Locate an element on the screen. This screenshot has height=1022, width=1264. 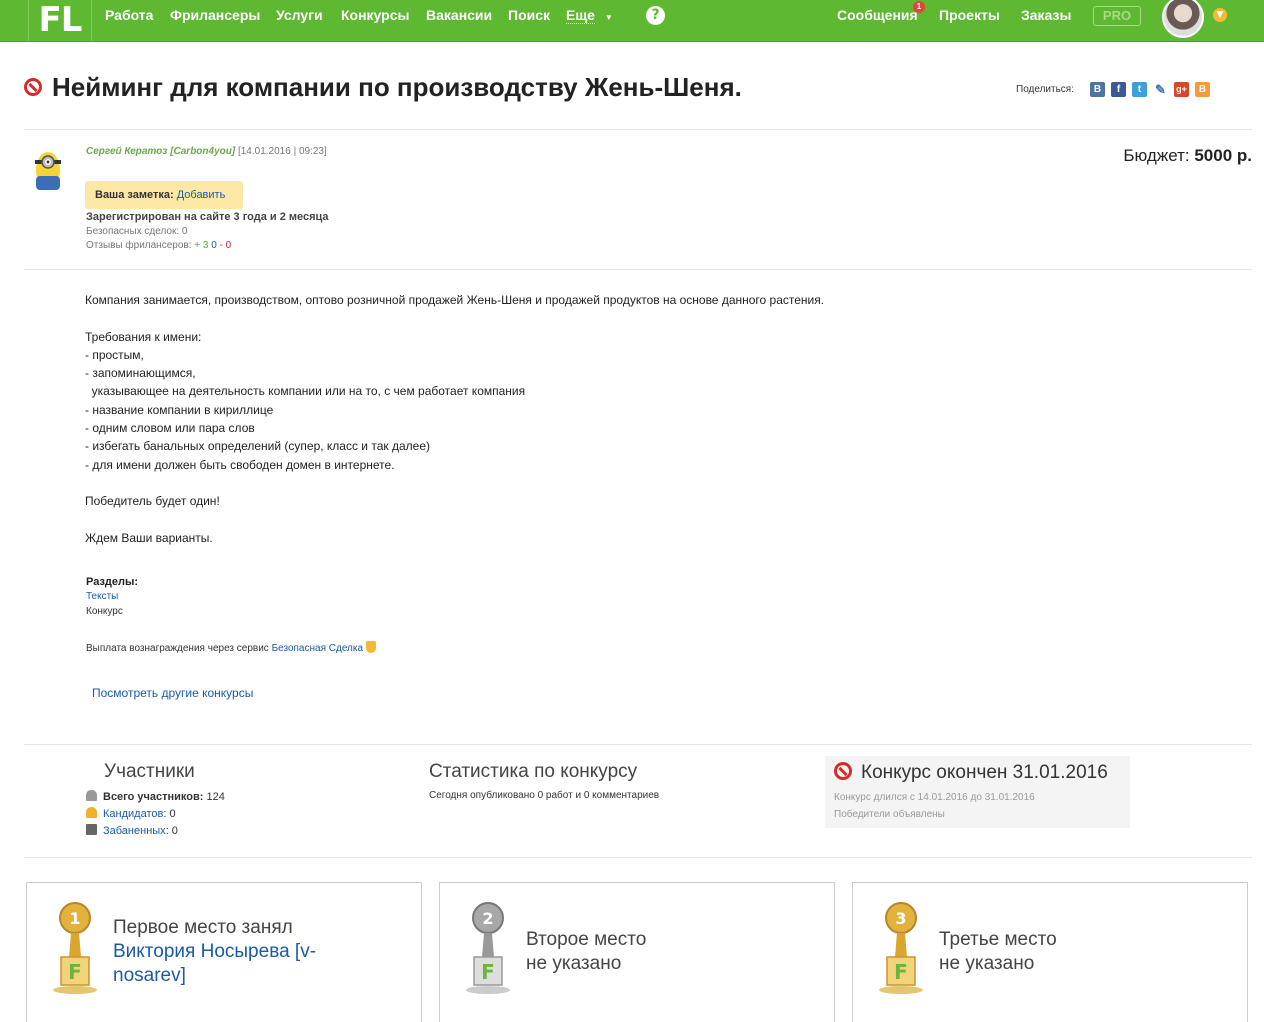
note-add-link: Добавить is located at coordinates (201, 195).